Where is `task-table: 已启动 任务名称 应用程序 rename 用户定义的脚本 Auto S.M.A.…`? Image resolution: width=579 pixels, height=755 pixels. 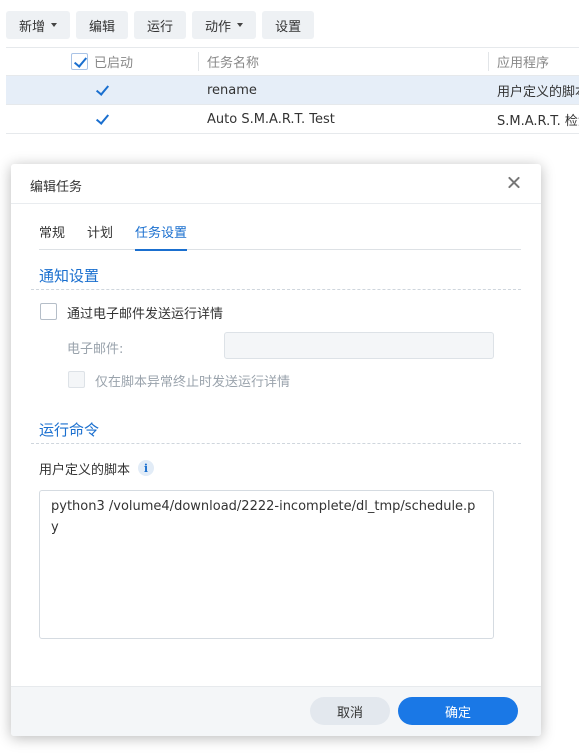 task-table: 已启动 任务名称 应用程序 rename 用户定义的脚本 Auto S.M.A.… is located at coordinates (292, 90).